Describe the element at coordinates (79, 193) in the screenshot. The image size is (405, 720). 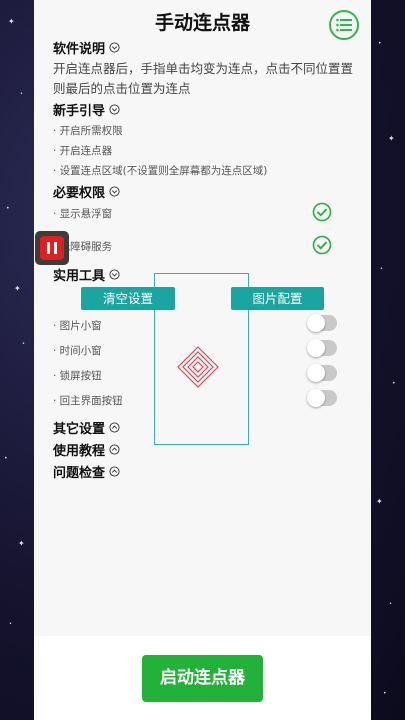
I see `section-permissions-title: 必要权限` at that location.